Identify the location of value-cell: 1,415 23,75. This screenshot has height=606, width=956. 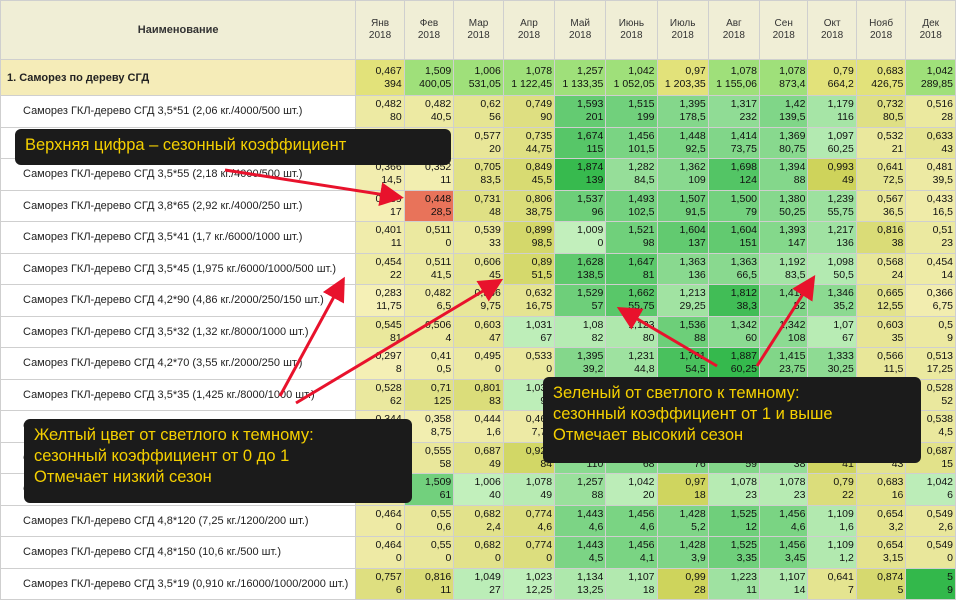
(783, 363).